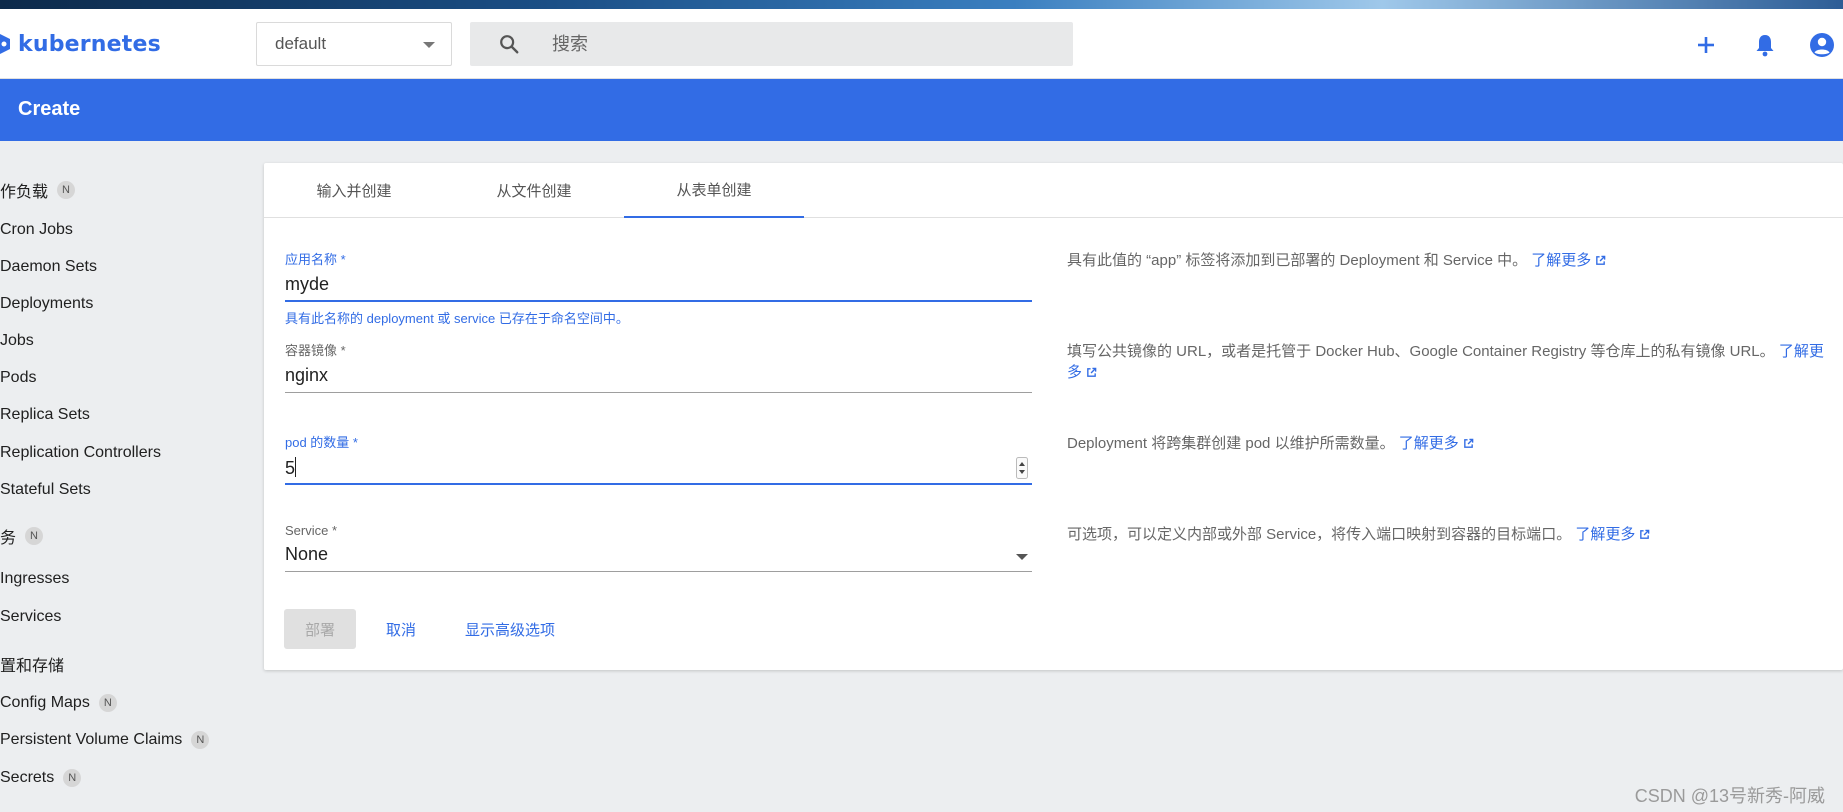 This screenshot has height=812, width=1843. Describe the element at coordinates (802, 44) in the screenshot. I see `search-input` at that location.